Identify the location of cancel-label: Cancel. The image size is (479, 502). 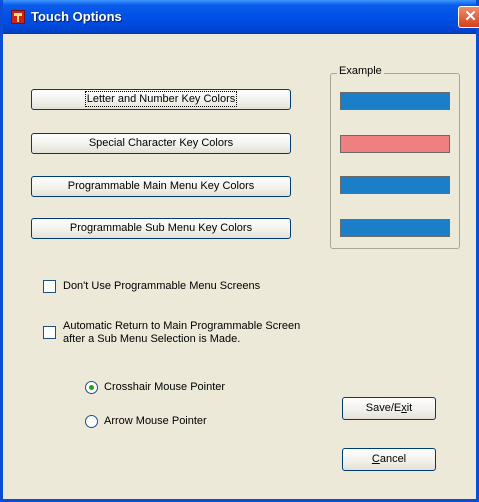
(389, 459).